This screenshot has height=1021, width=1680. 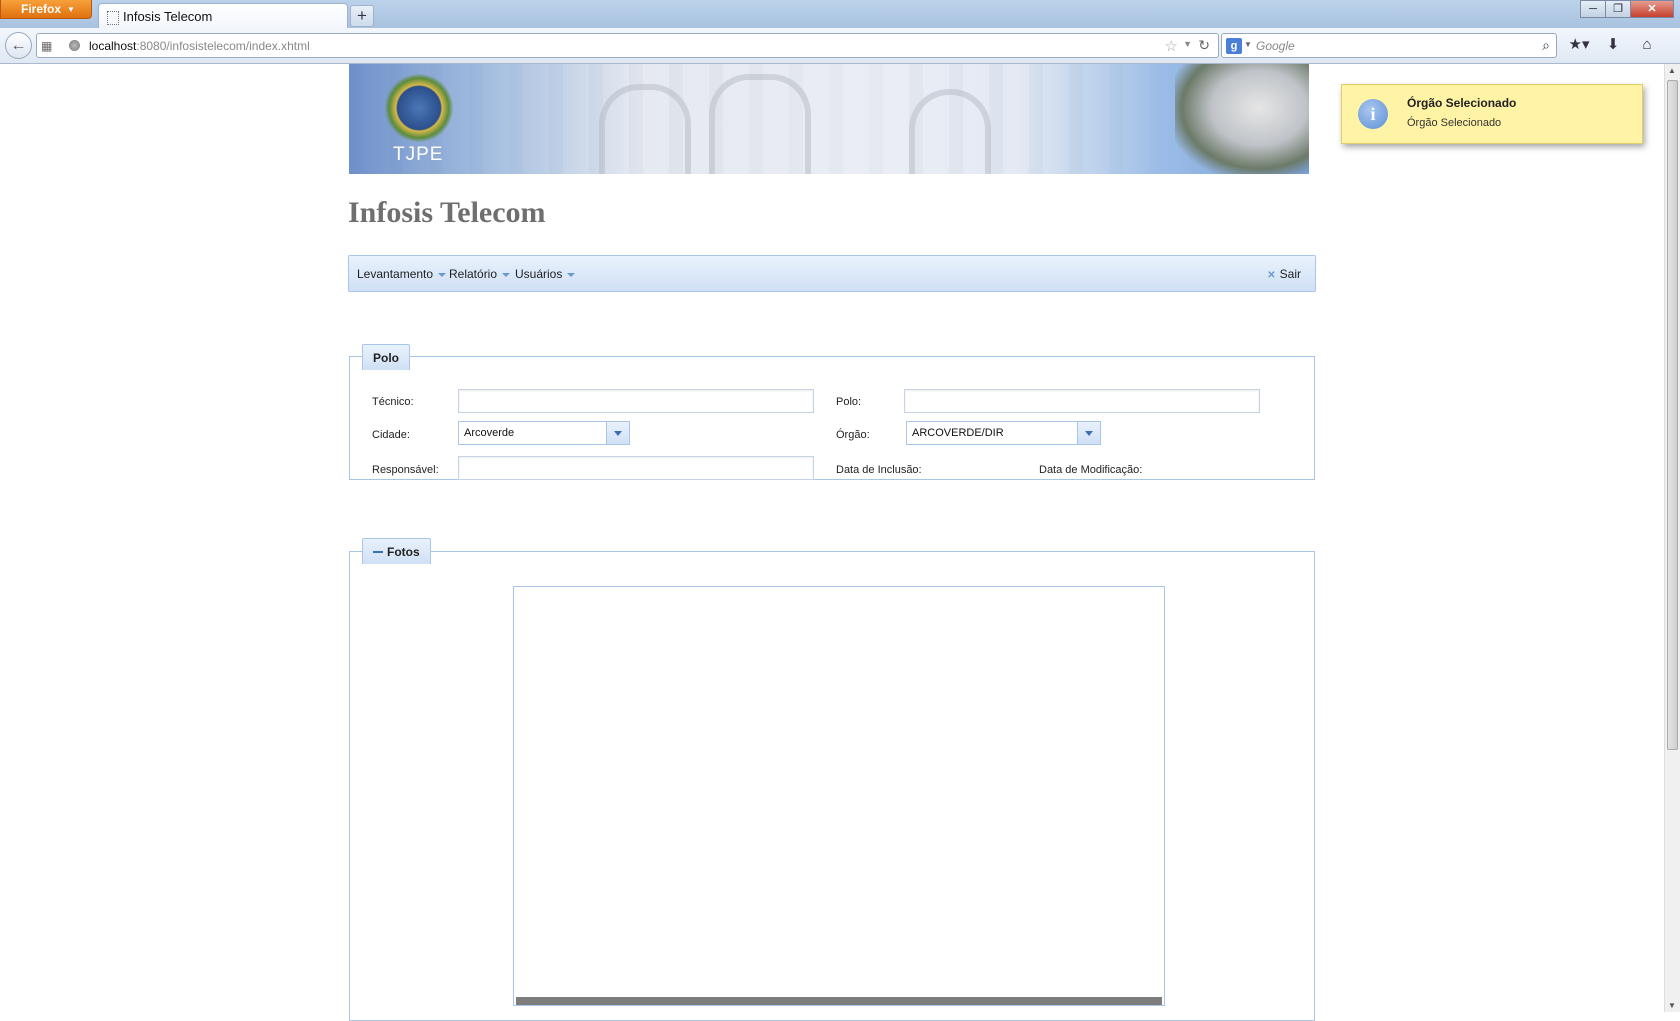 What do you see at coordinates (168, 16) in the screenshot?
I see `tab-title: Infosis Telecom` at bounding box center [168, 16].